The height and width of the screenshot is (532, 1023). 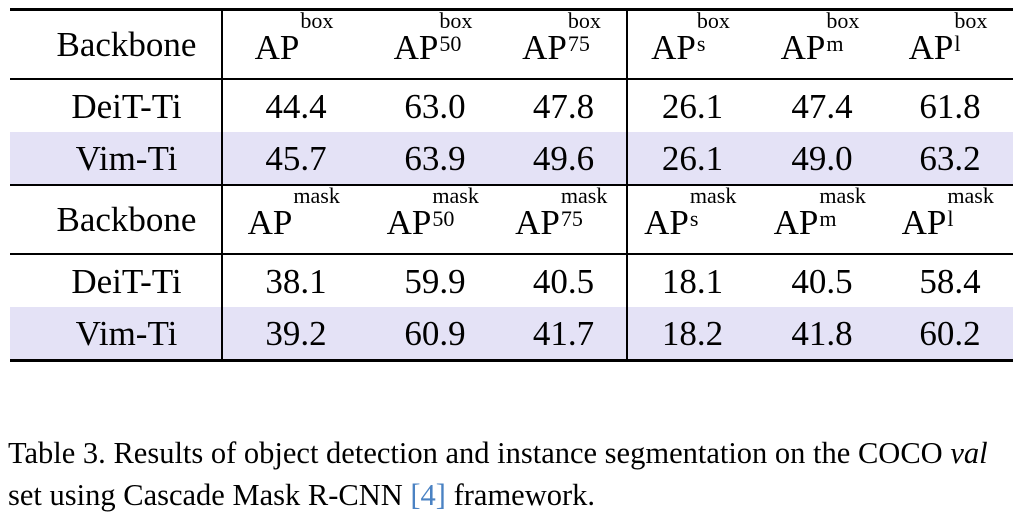 I want to click on header-ap-mask-75: AP mask 75, so click(x=564, y=219).